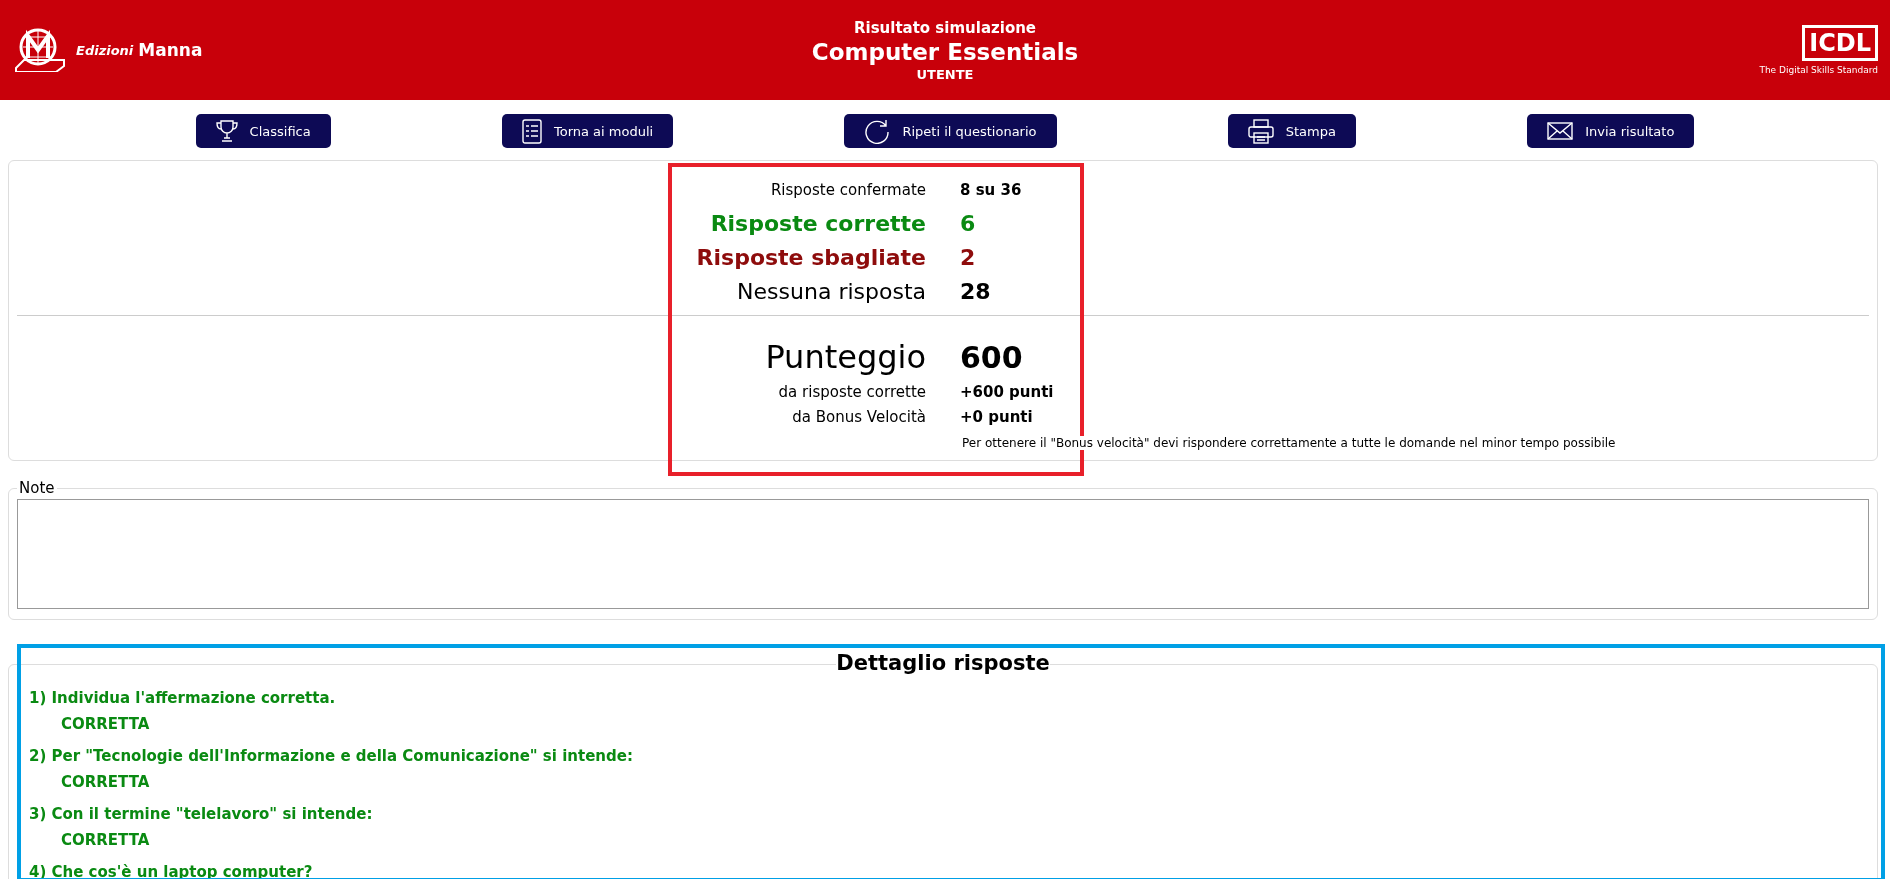 The image size is (1890, 879). I want to click on toolbar-button: Ripeti il questionario, so click(950, 131).